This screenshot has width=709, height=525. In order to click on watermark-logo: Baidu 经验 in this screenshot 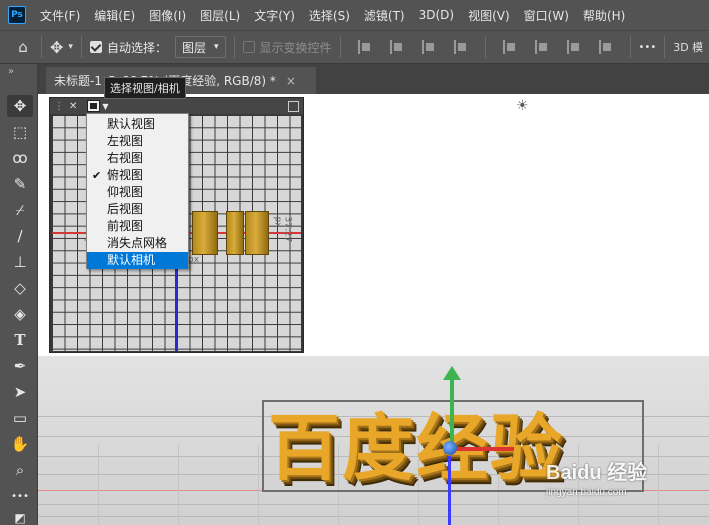, I will do `click(597, 473)`.